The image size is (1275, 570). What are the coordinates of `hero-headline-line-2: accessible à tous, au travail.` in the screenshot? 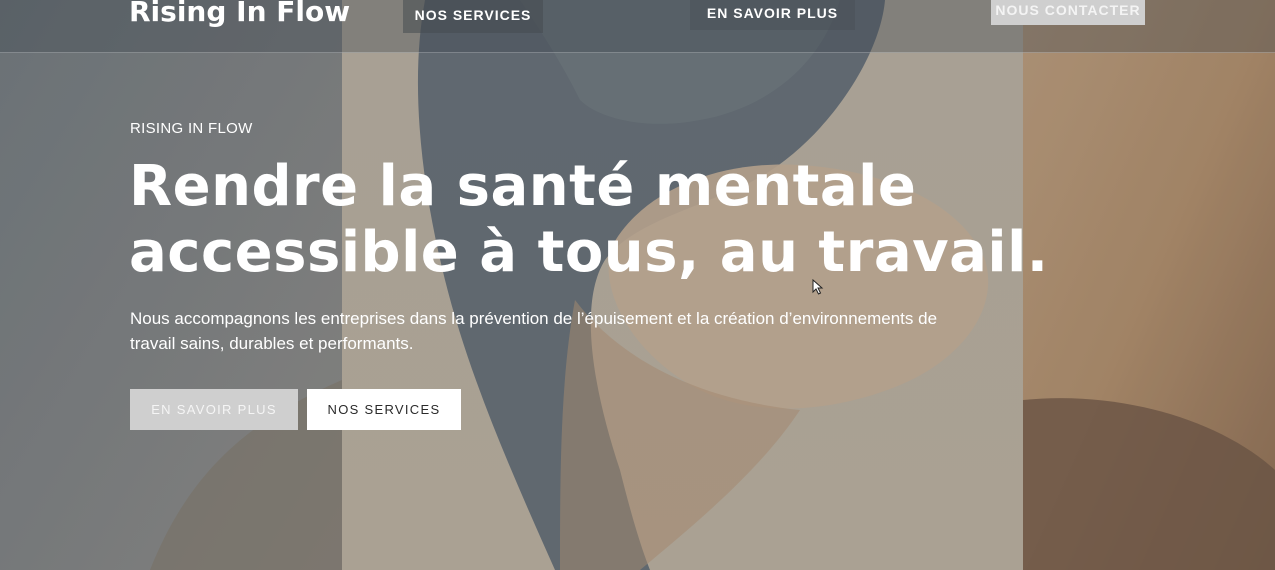 It's located at (589, 252).